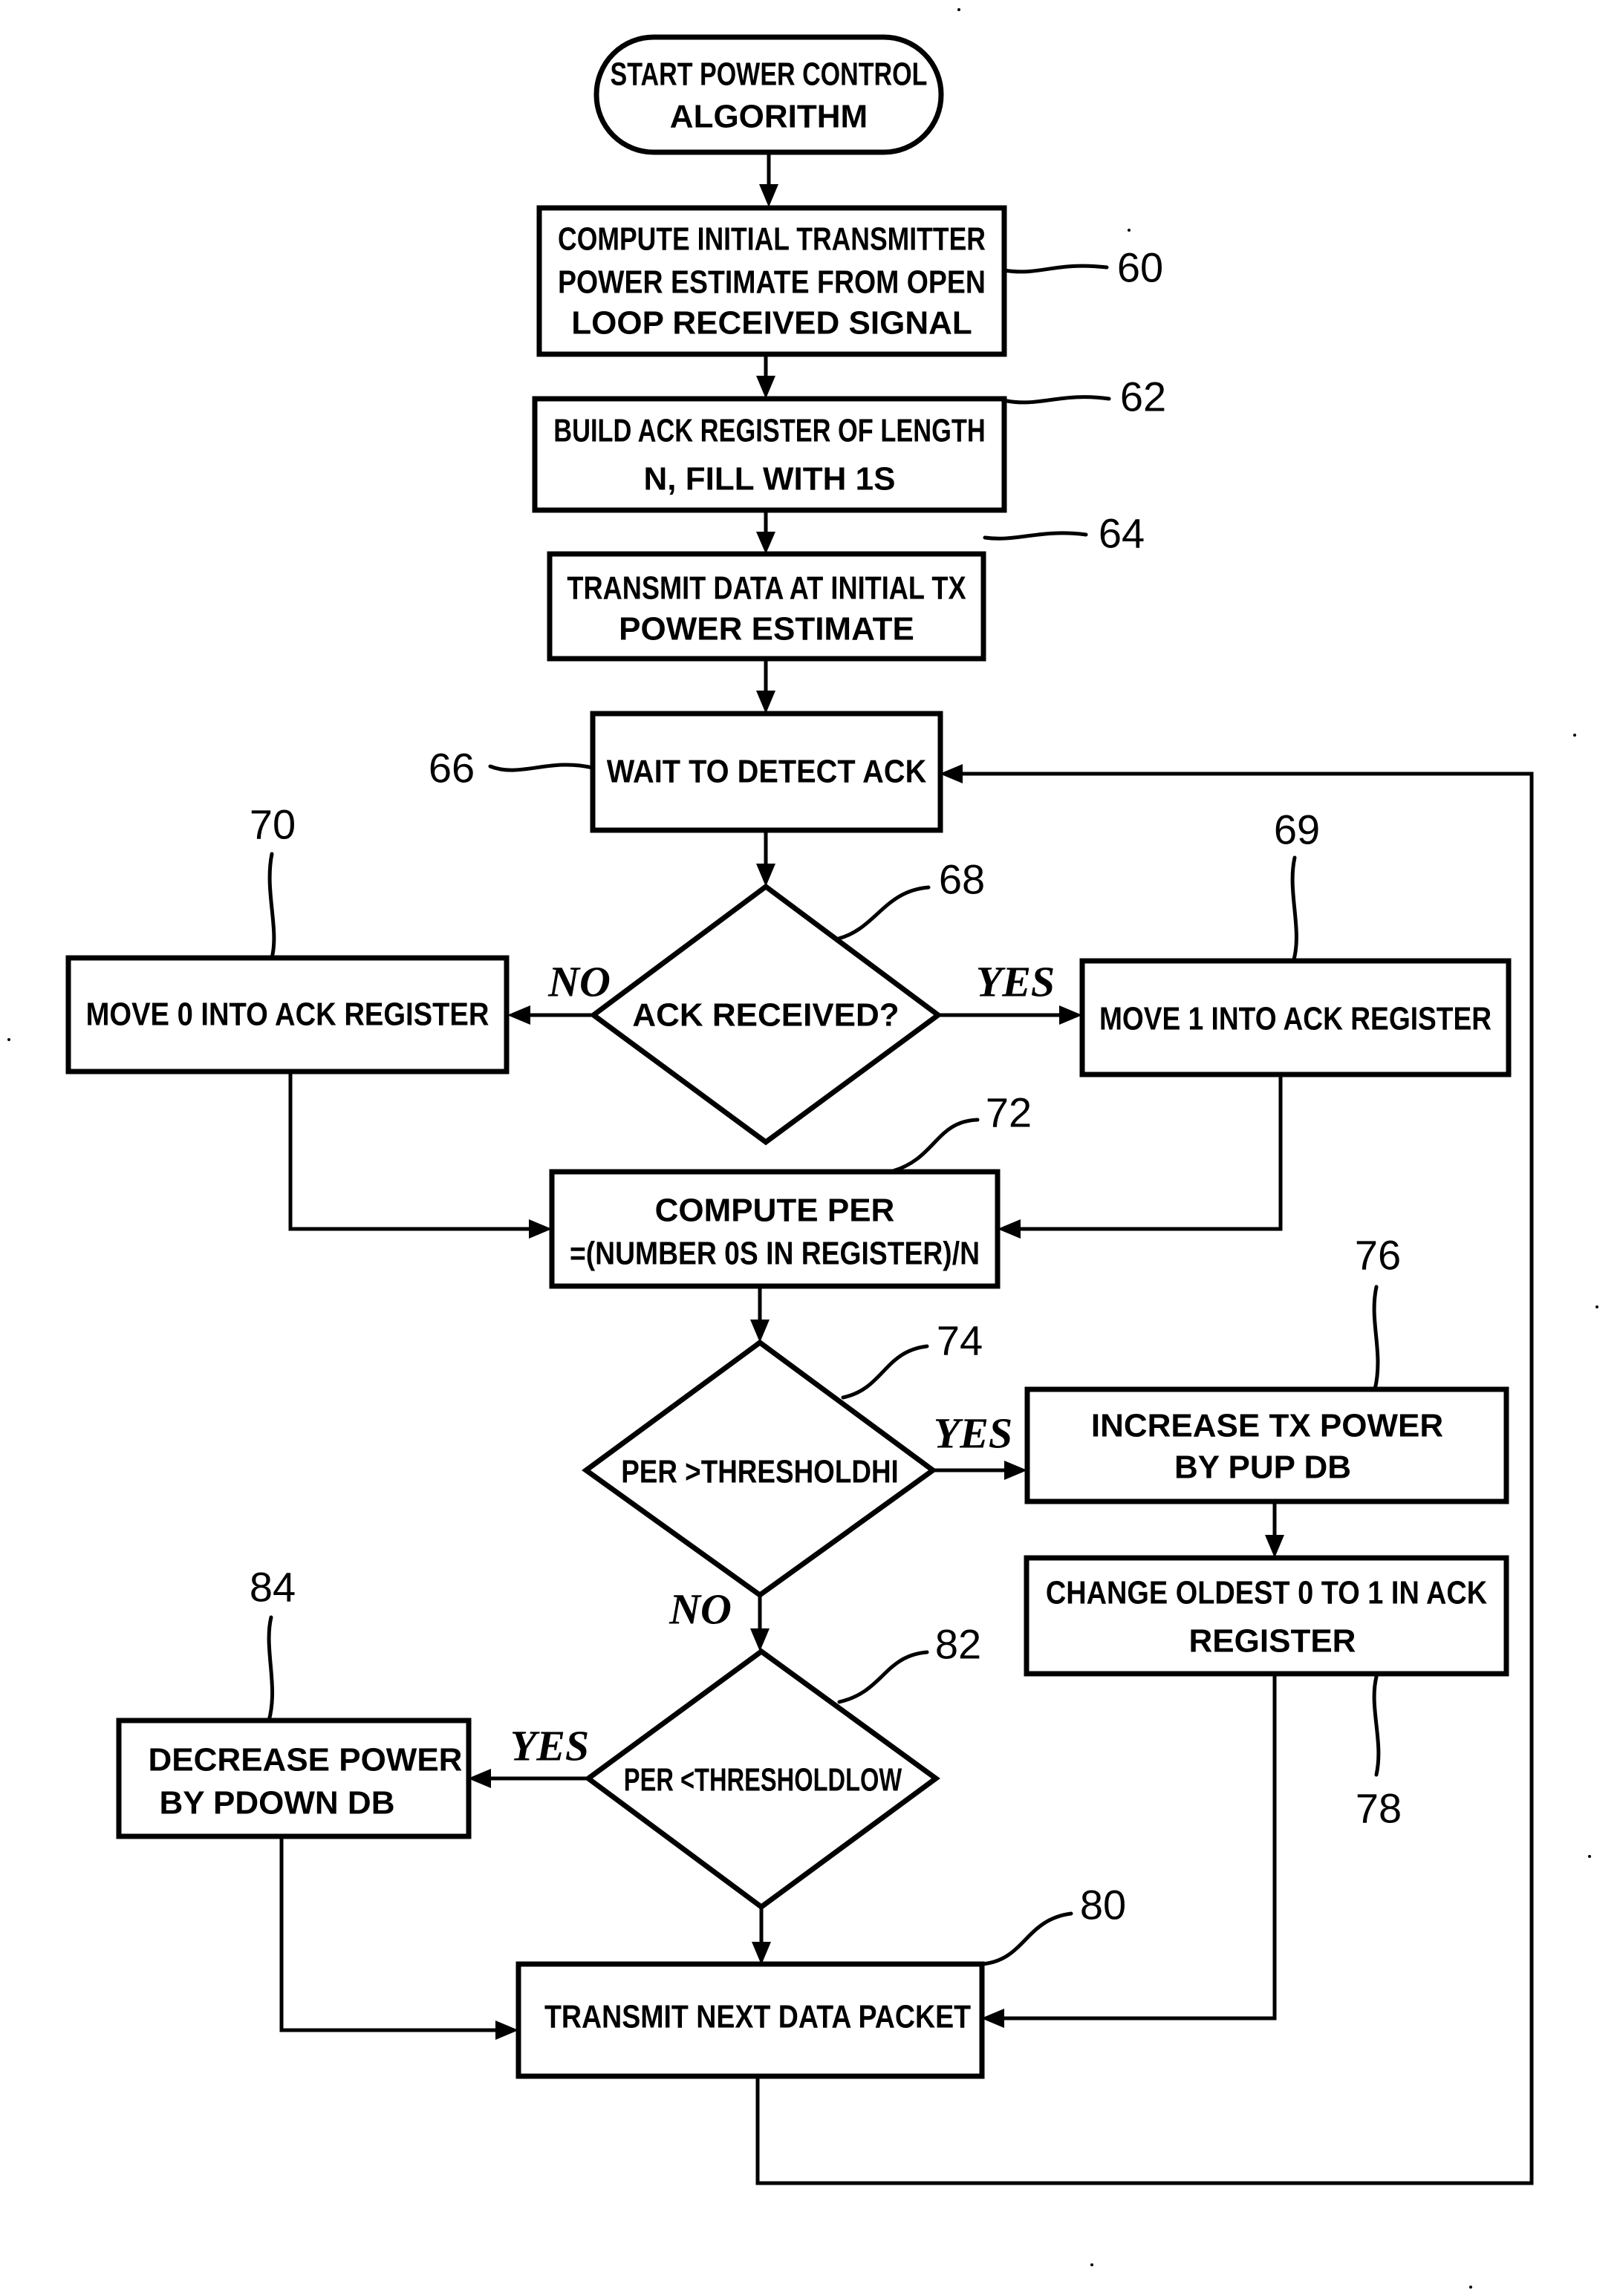 The width and height of the screenshot is (1620, 2296). What do you see at coordinates (1009, 1112) in the screenshot?
I see `ref-72: 72` at bounding box center [1009, 1112].